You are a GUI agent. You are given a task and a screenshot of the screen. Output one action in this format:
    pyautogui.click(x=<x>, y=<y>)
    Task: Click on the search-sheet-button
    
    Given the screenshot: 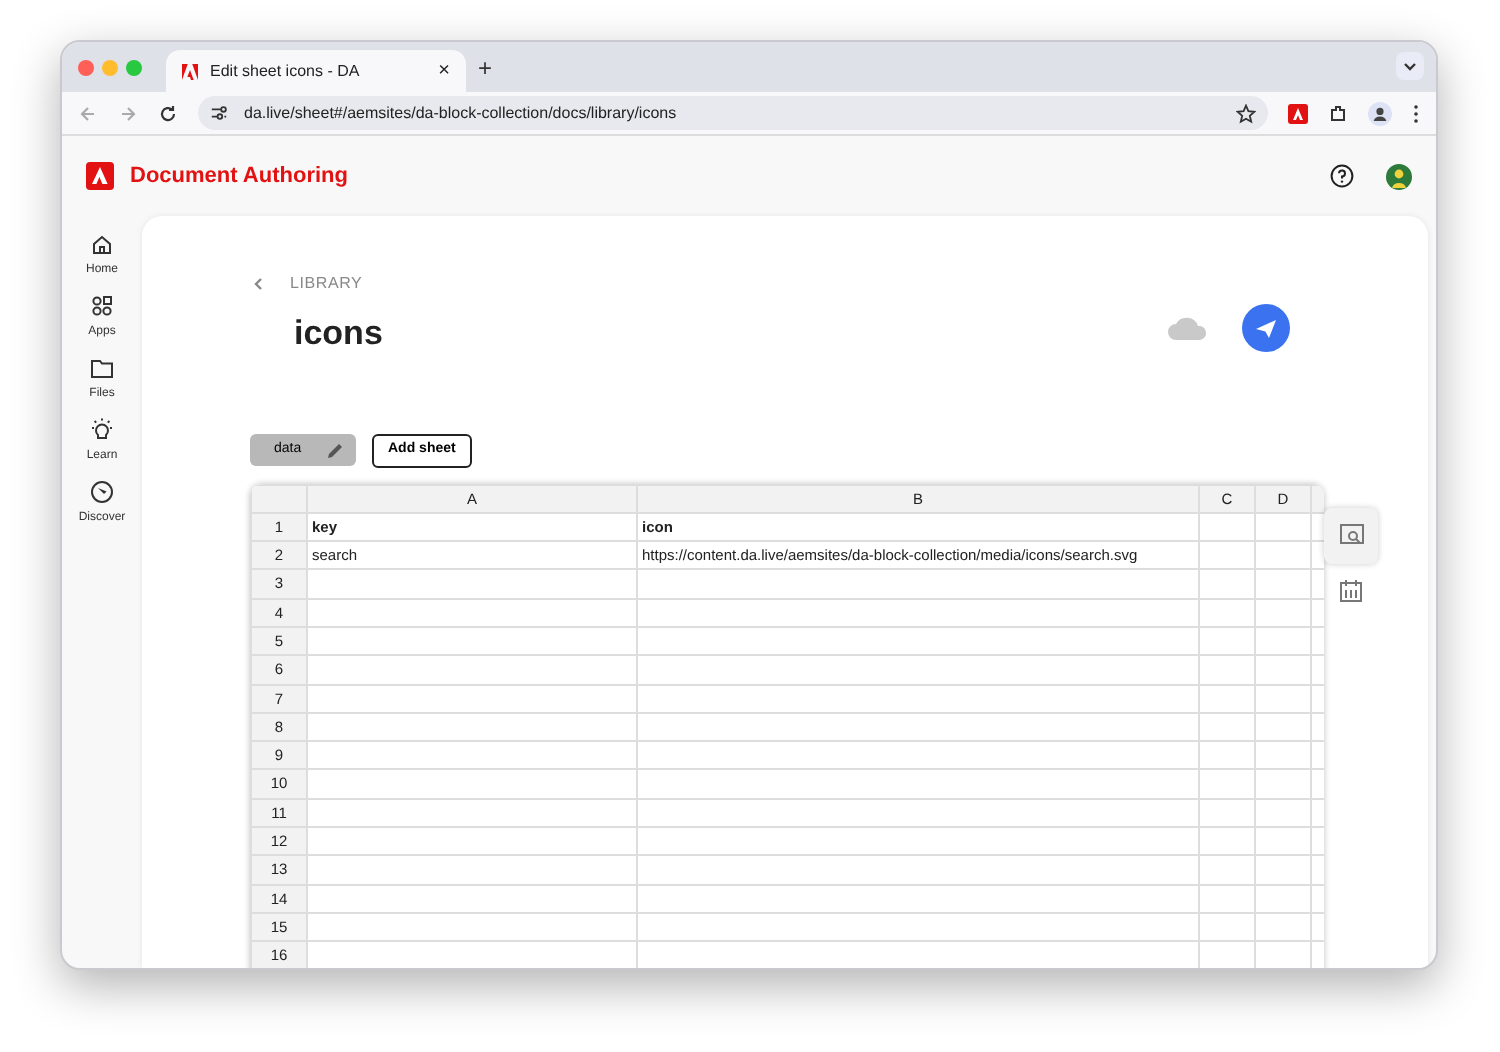 What is the action you would take?
    pyautogui.click(x=1351, y=535)
    